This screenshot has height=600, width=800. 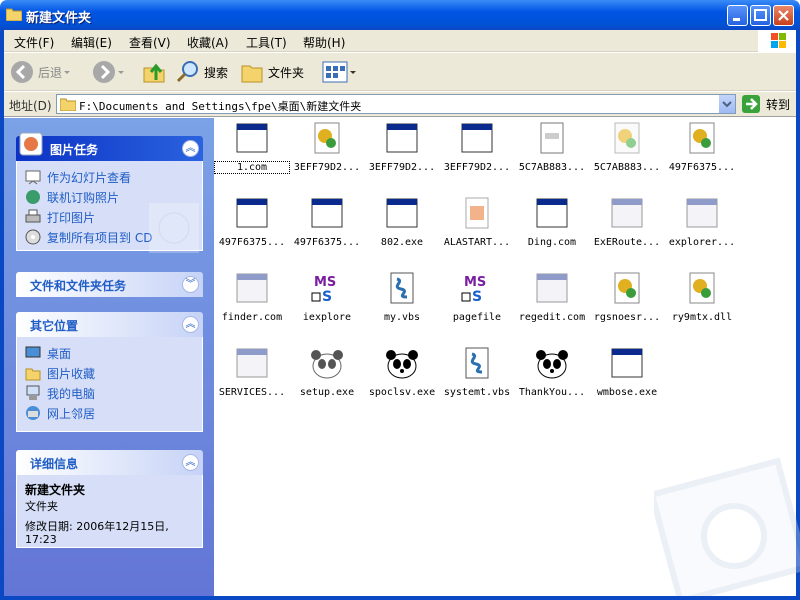 What do you see at coordinates (59, 353) in the screenshot?
I see `place-desktop-label: 桌面` at bounding box center [59, 353].